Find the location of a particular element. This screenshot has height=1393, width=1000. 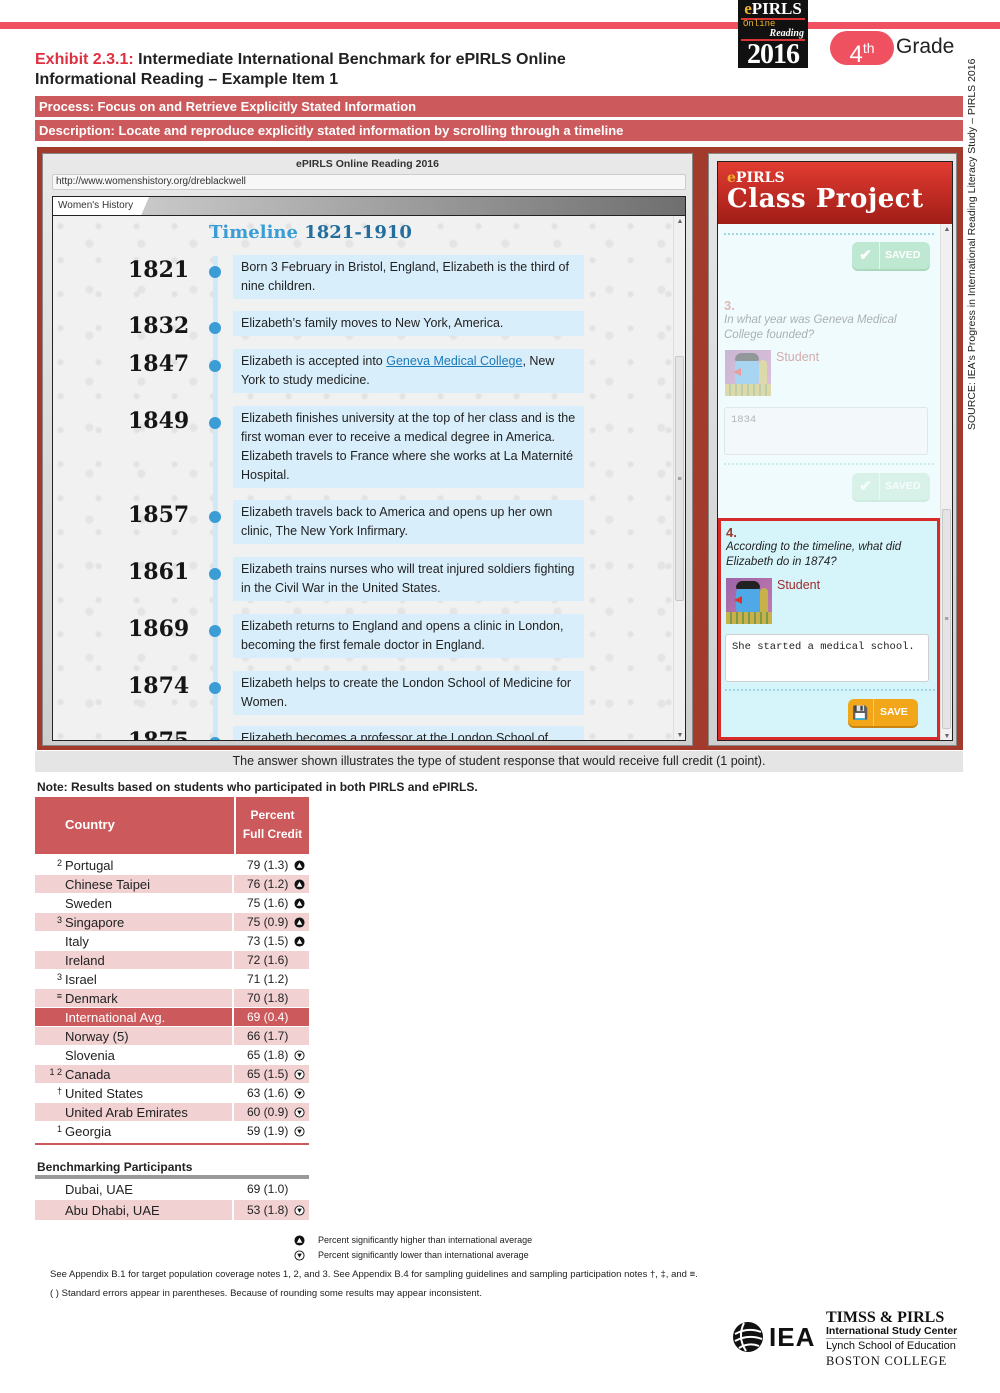

tab-womens-history: Women's History is located at coordinates (101, 206).